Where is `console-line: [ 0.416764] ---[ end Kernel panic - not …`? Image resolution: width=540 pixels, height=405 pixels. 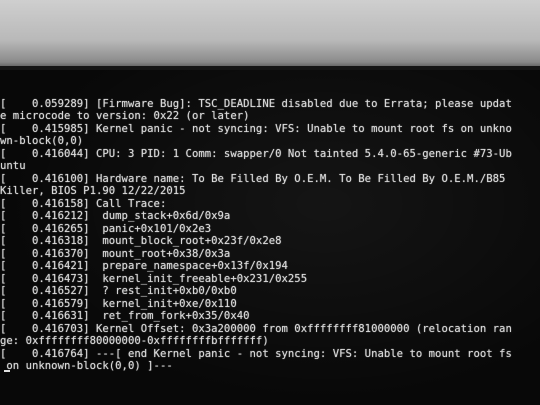
console-line: [ 0.416764] ---[ end Kernel panic - not … is located at coordinates (256, 354).